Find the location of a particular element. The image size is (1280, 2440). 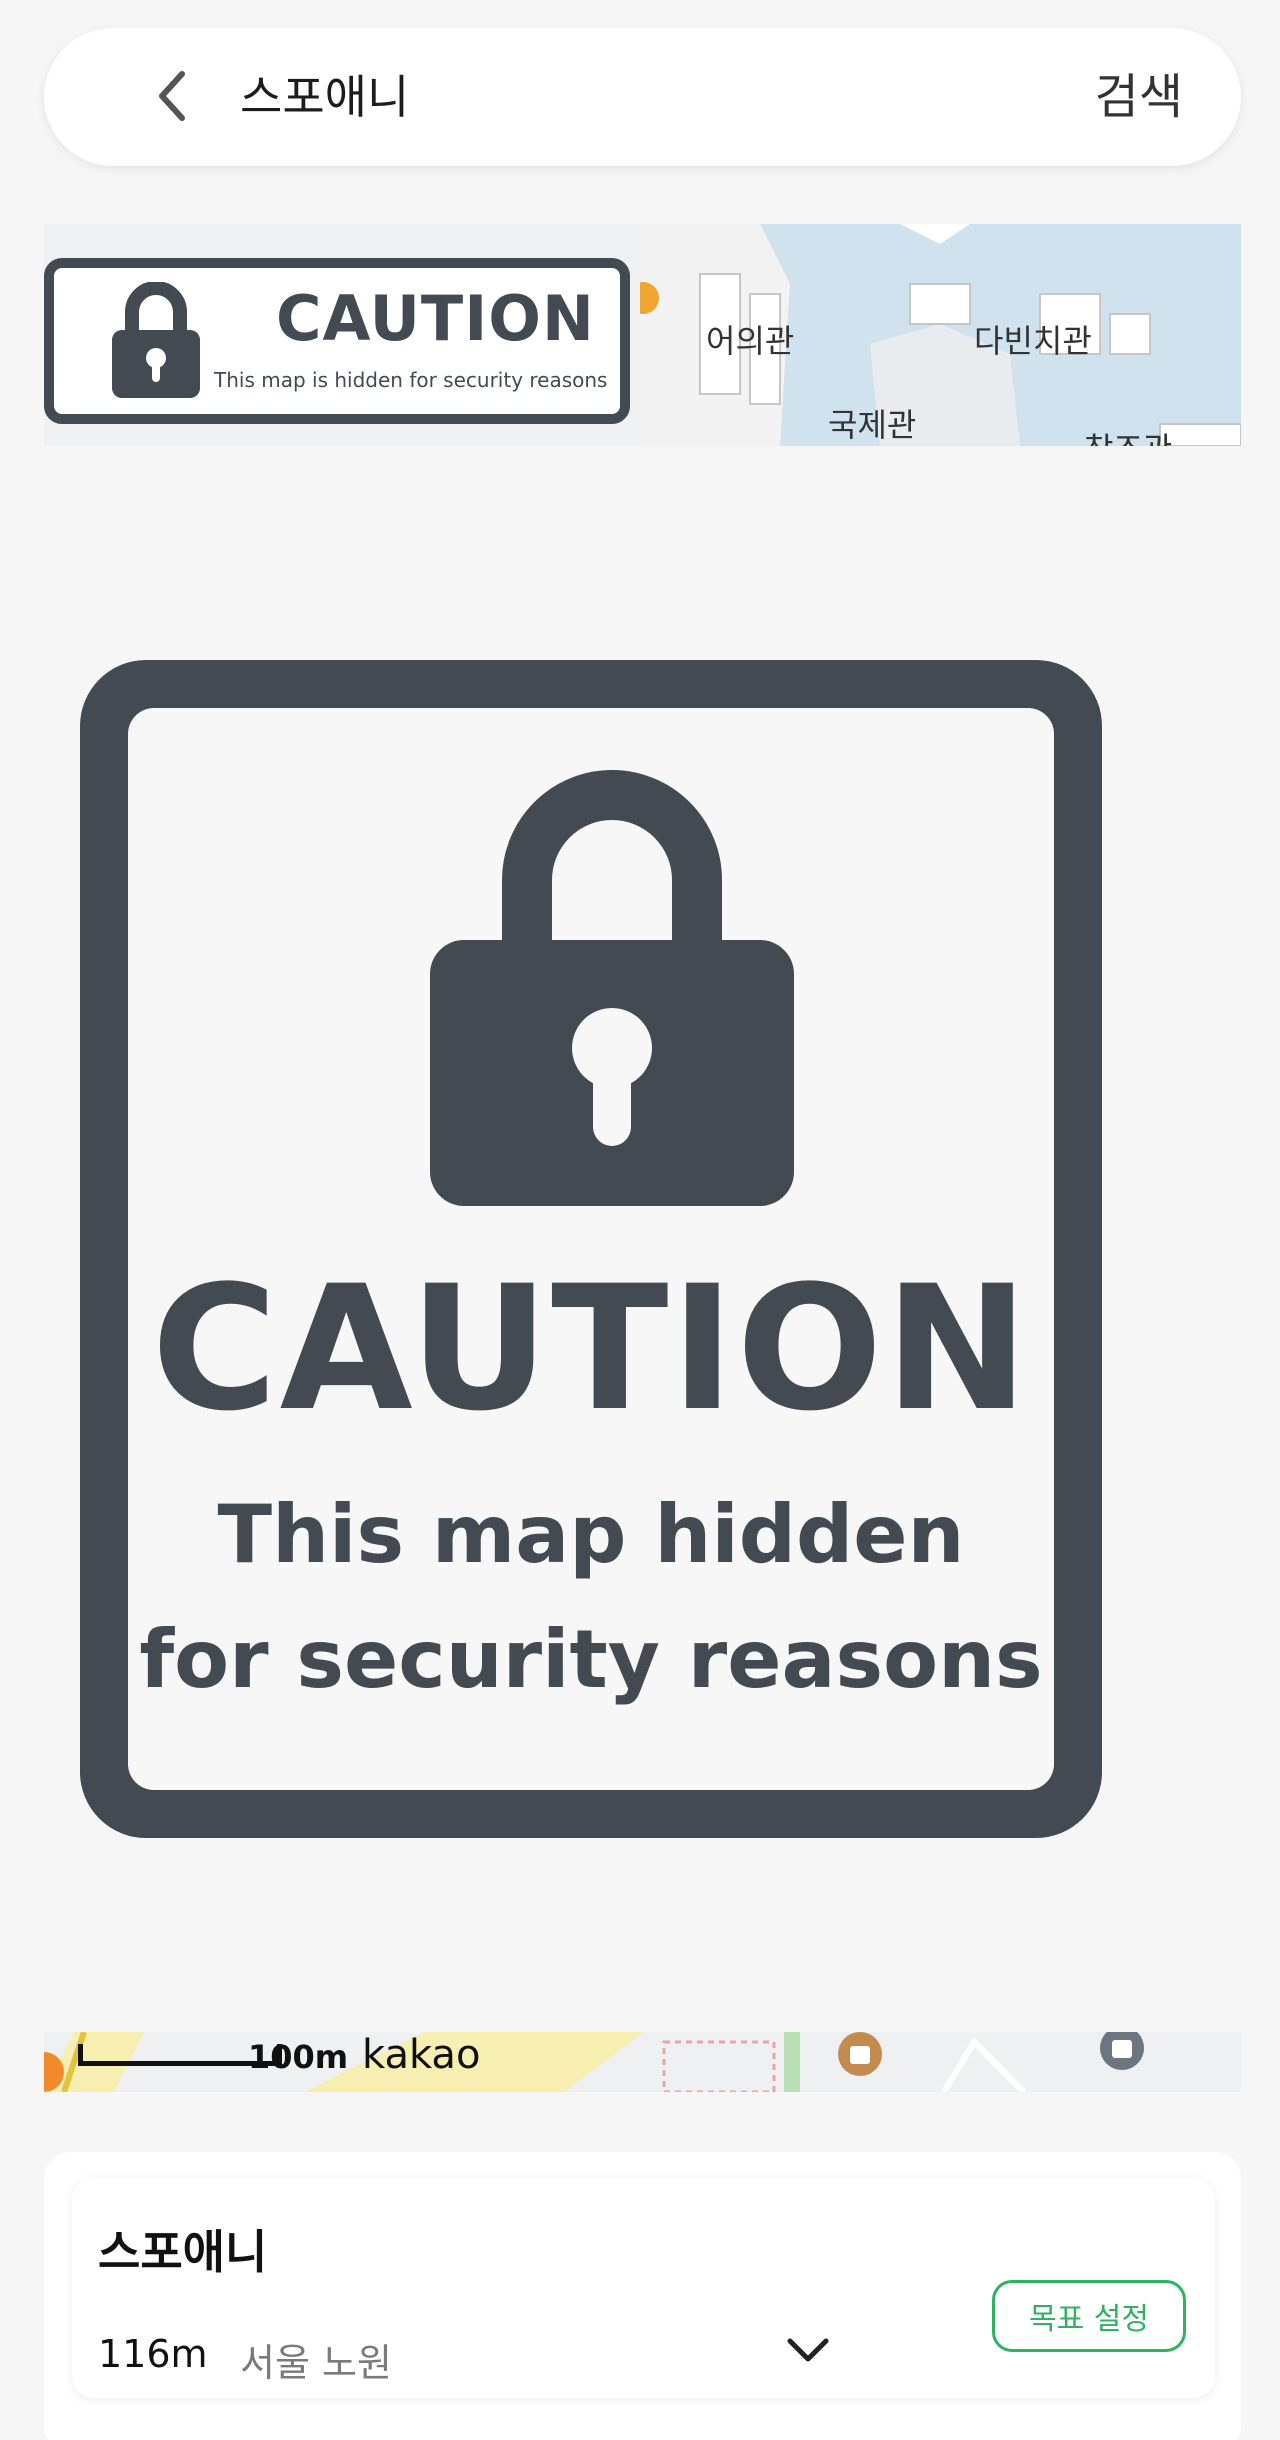

expand-button is located at coordinates (808, 2350).